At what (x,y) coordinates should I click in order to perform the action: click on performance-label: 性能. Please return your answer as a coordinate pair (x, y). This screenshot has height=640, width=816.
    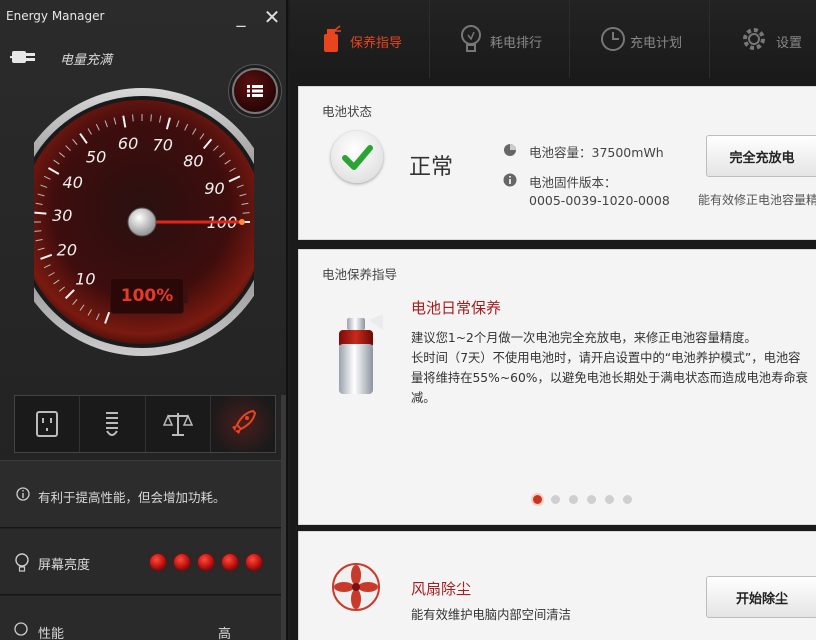
    Looking at the image, I should click on (51, 633).